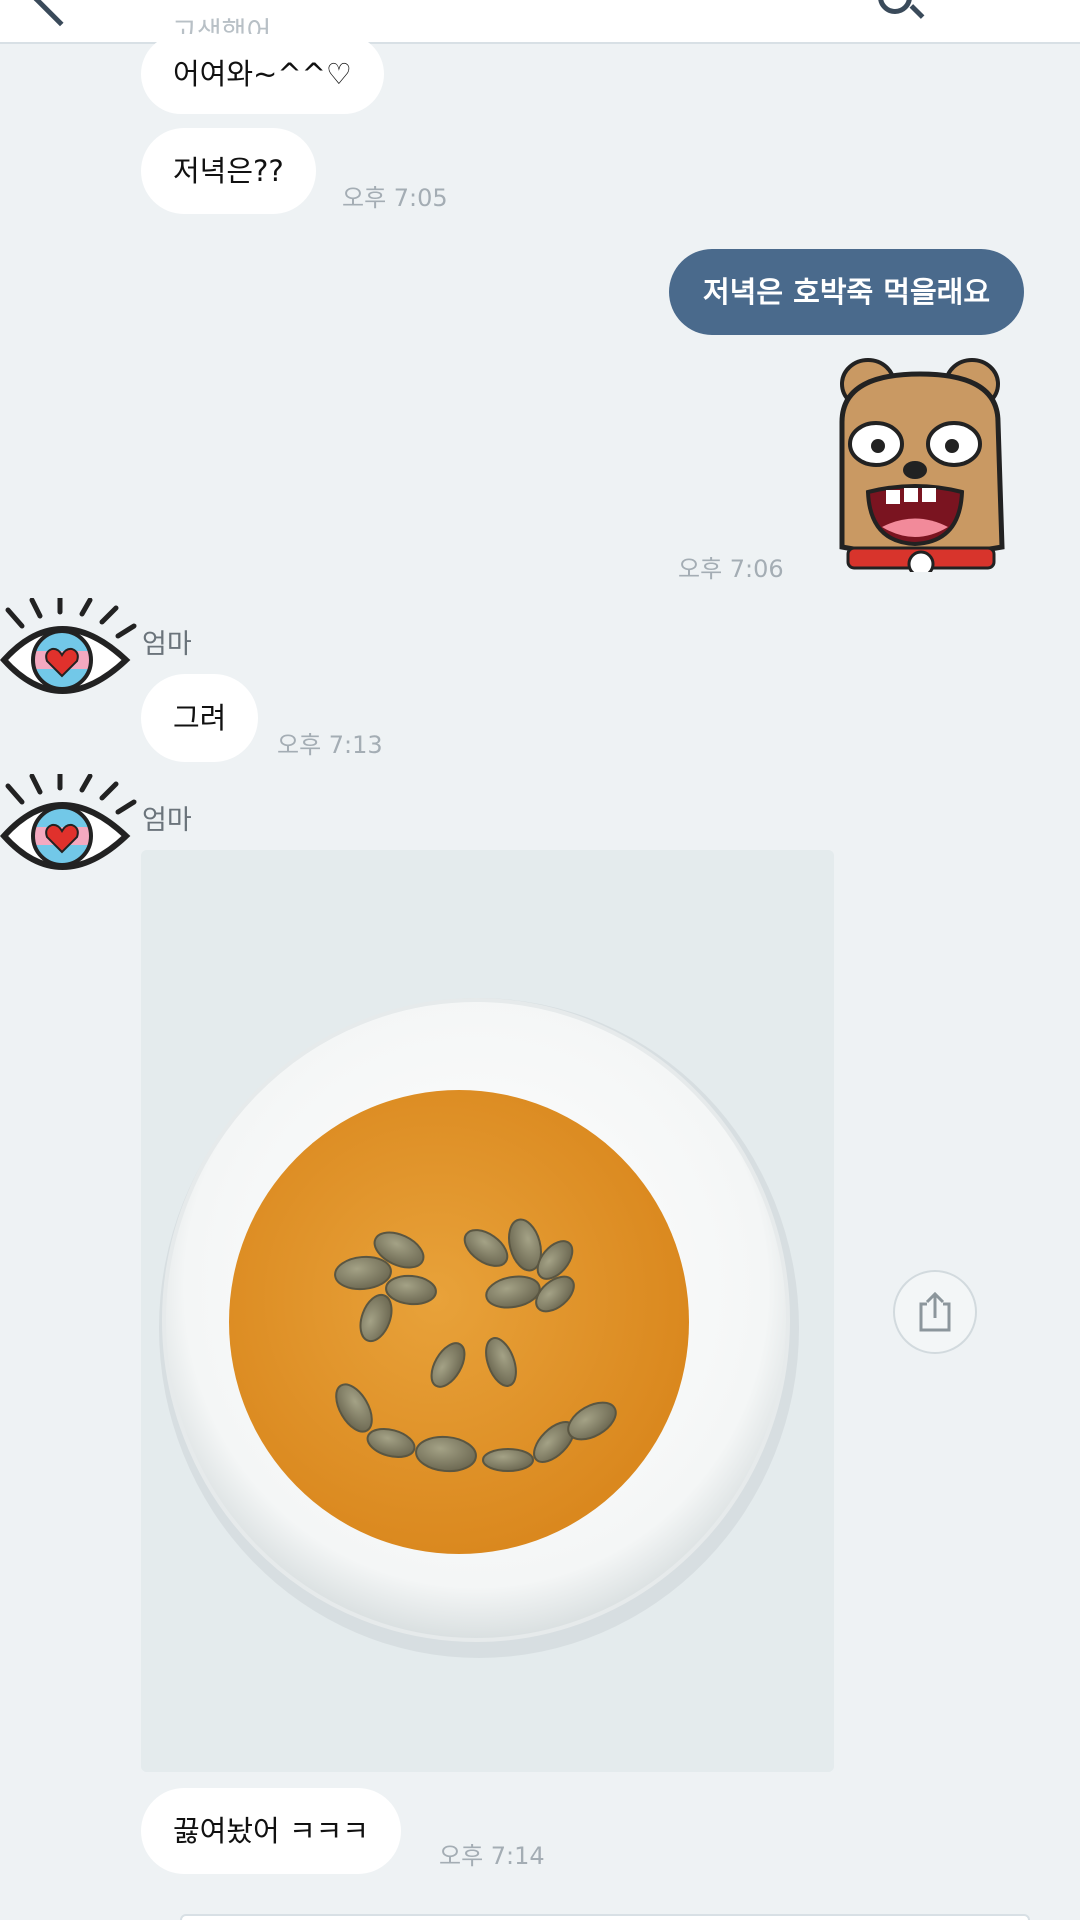  I want to click on message-time: 오후 7:14, so click(492, 1856).